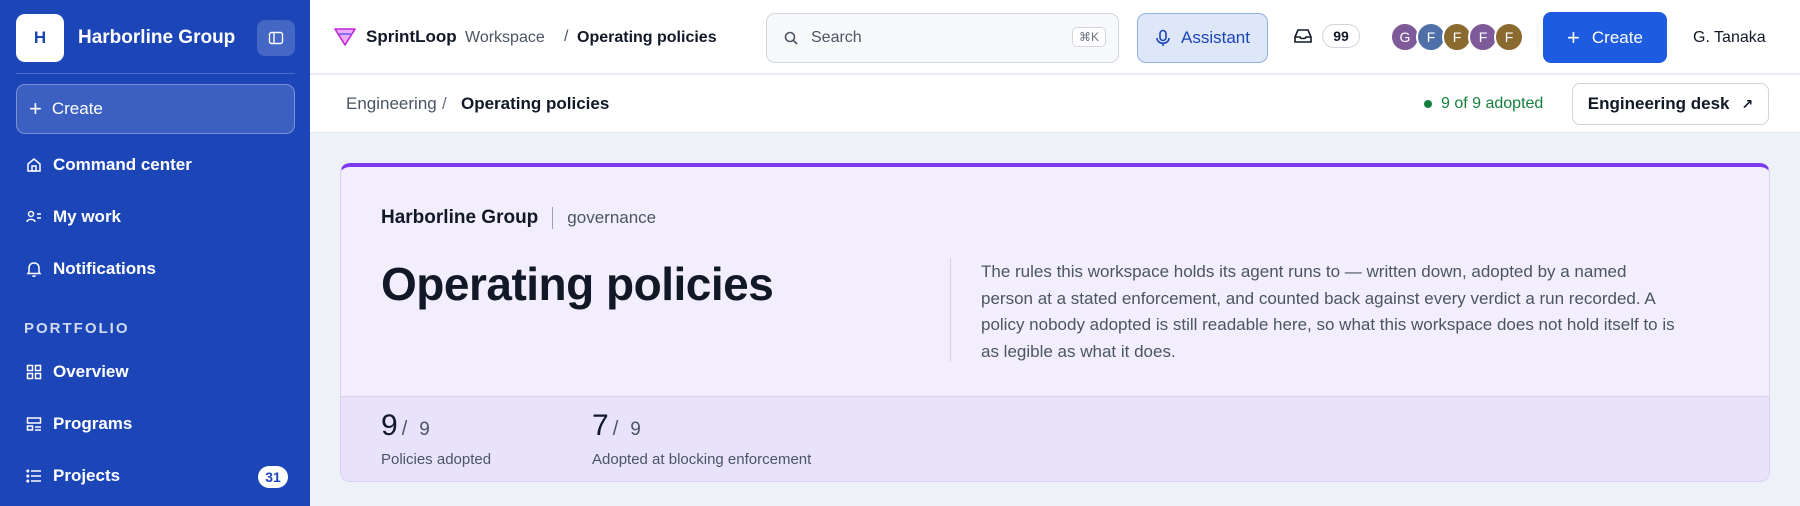  What do you see at coordinates (34, 372) in the screenshot?
I see `grid-icon` at bounding box center [34, 372].